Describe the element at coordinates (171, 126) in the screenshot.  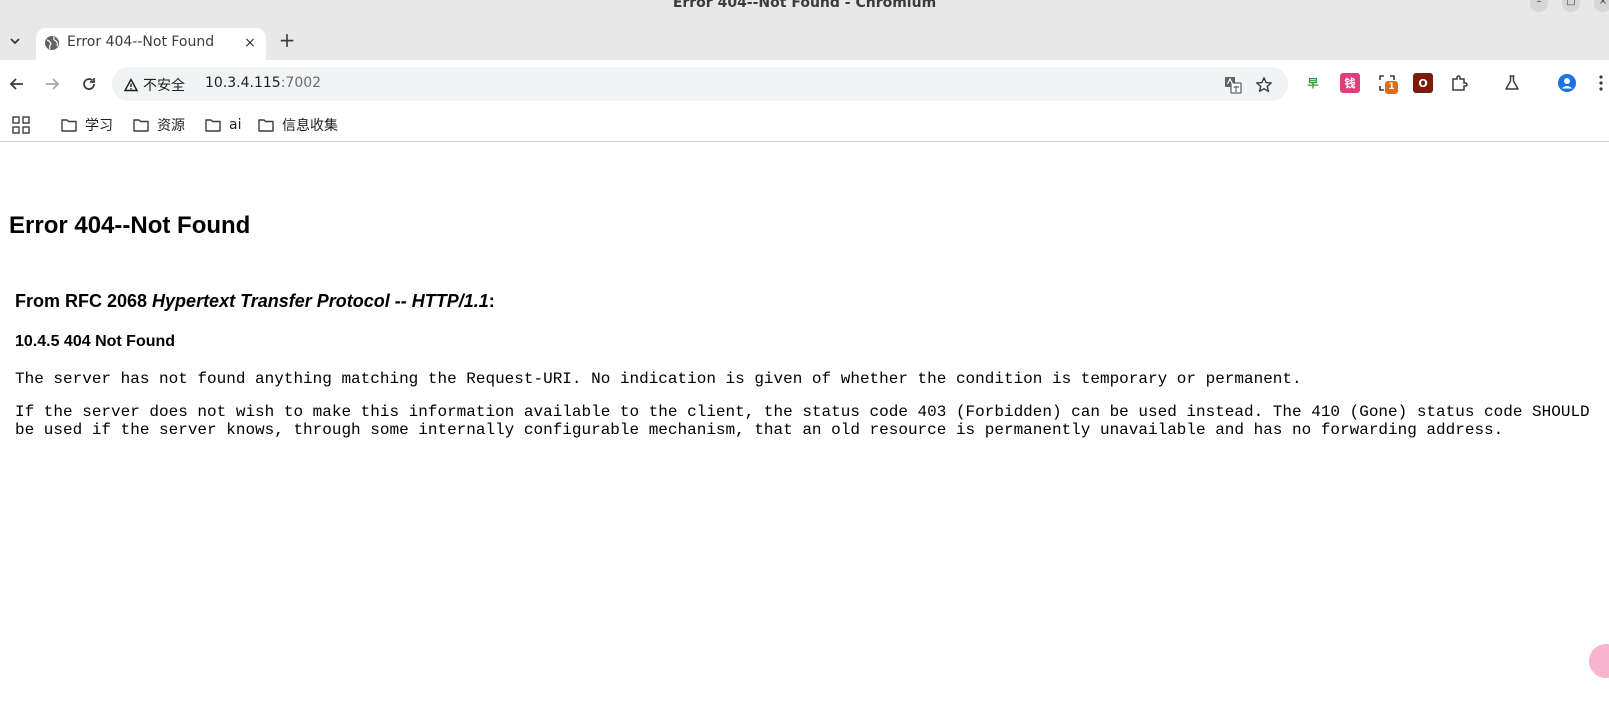
I see `bookmark-label: 资源` at that location.